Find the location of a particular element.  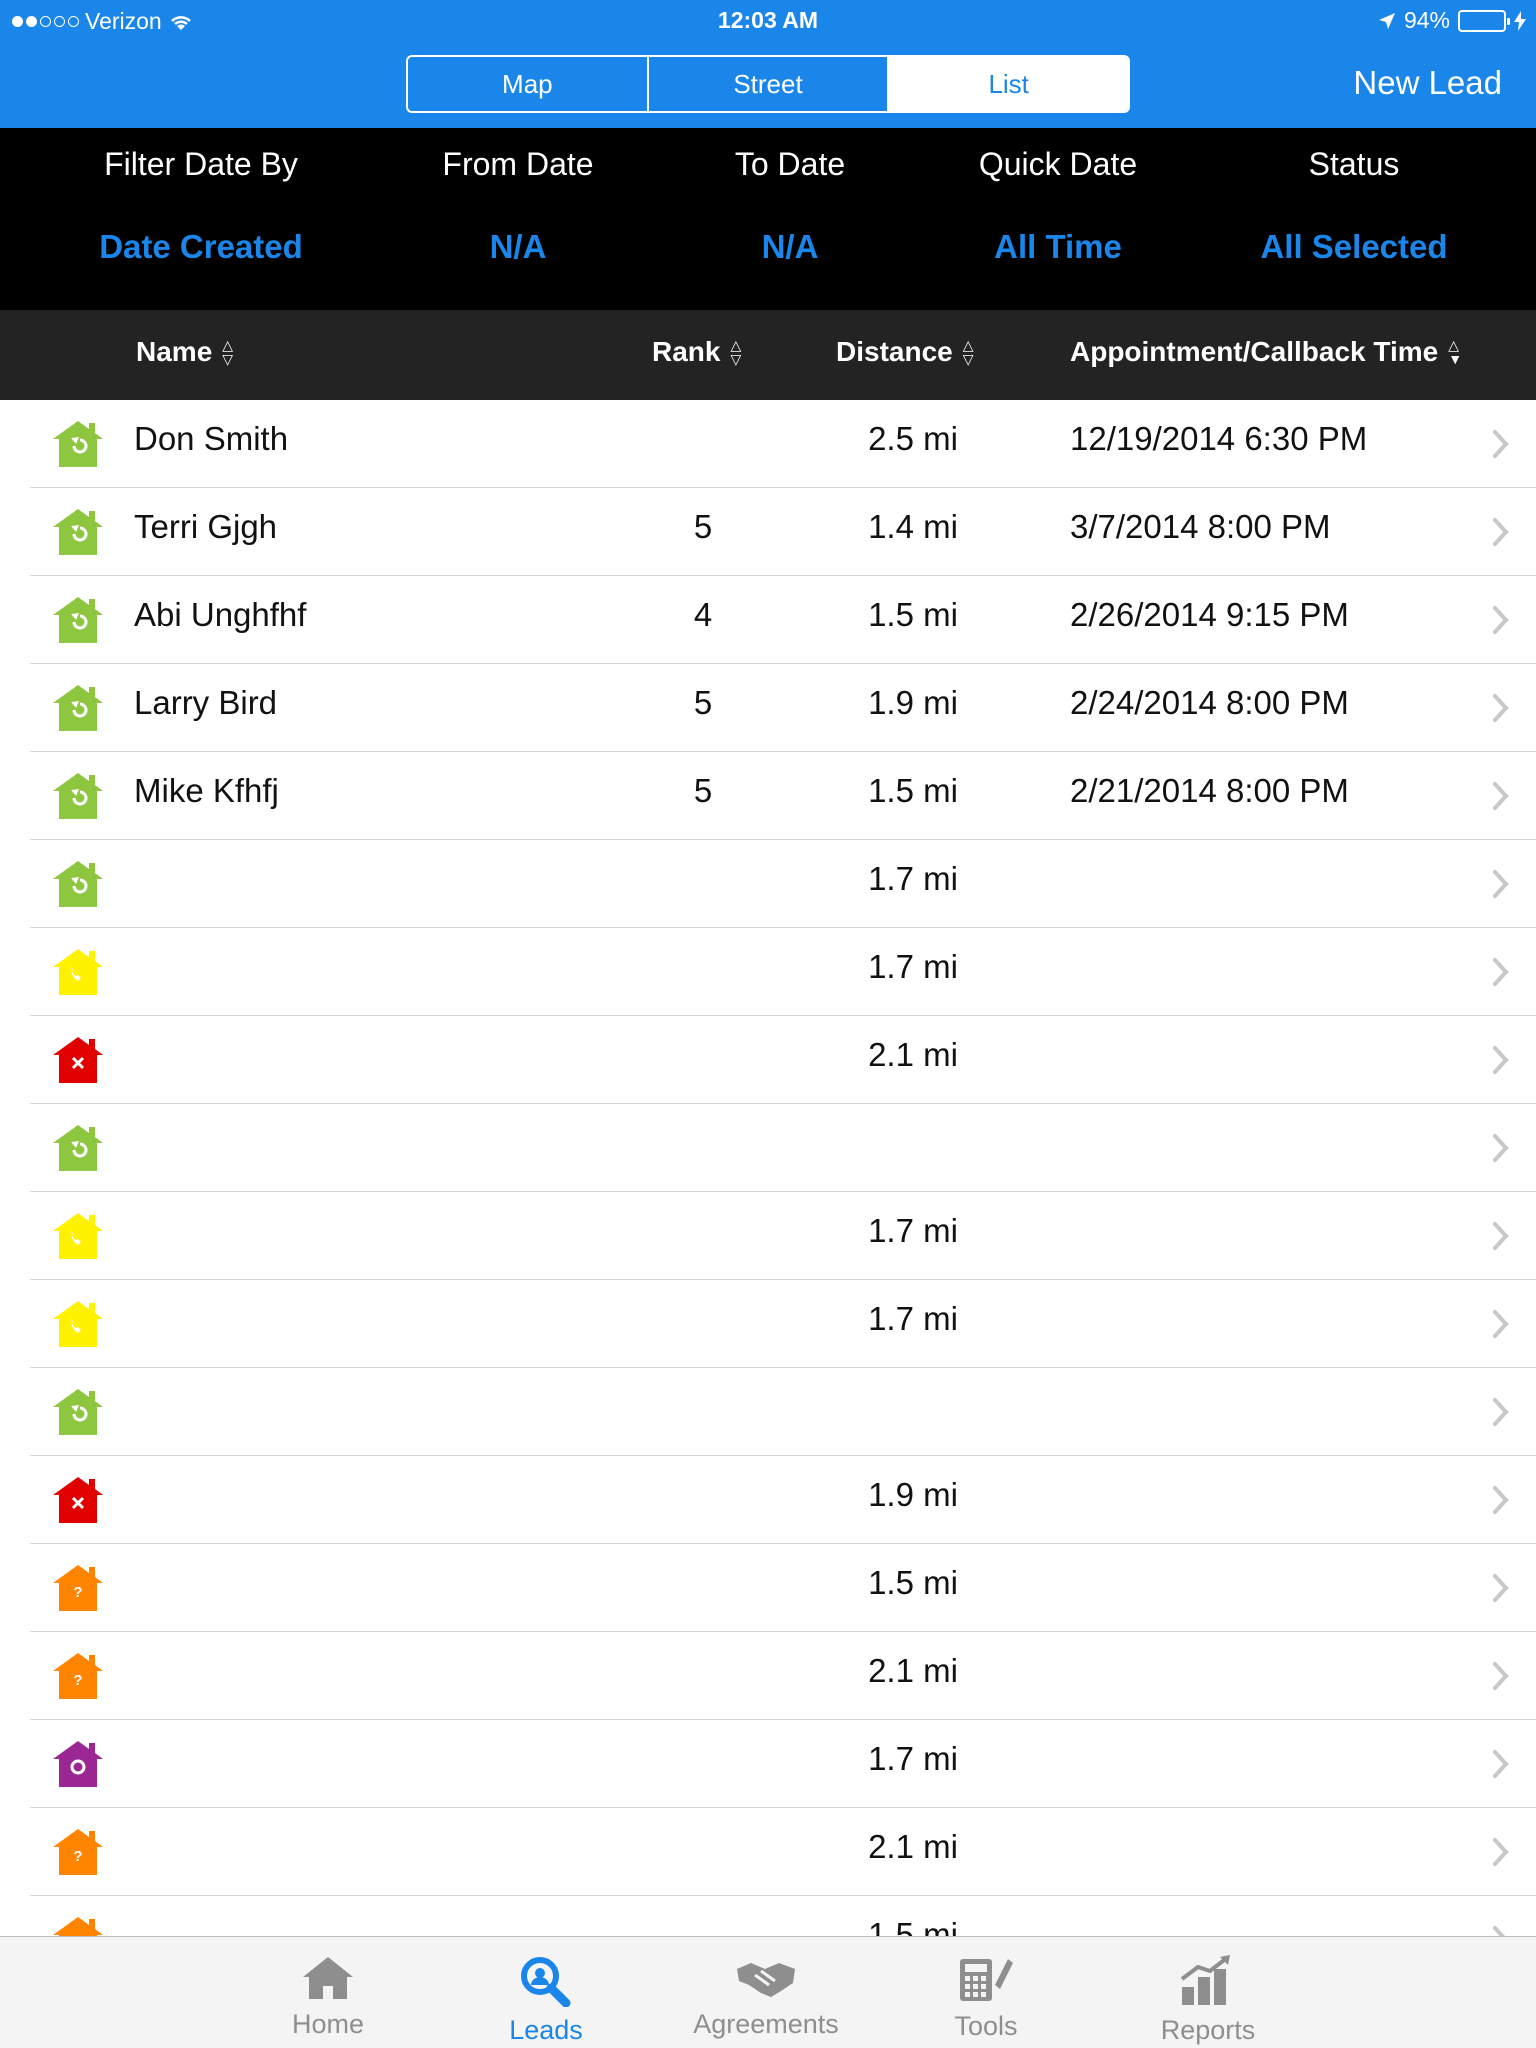

filter-label: From Date is located at coordinates (518, 164).